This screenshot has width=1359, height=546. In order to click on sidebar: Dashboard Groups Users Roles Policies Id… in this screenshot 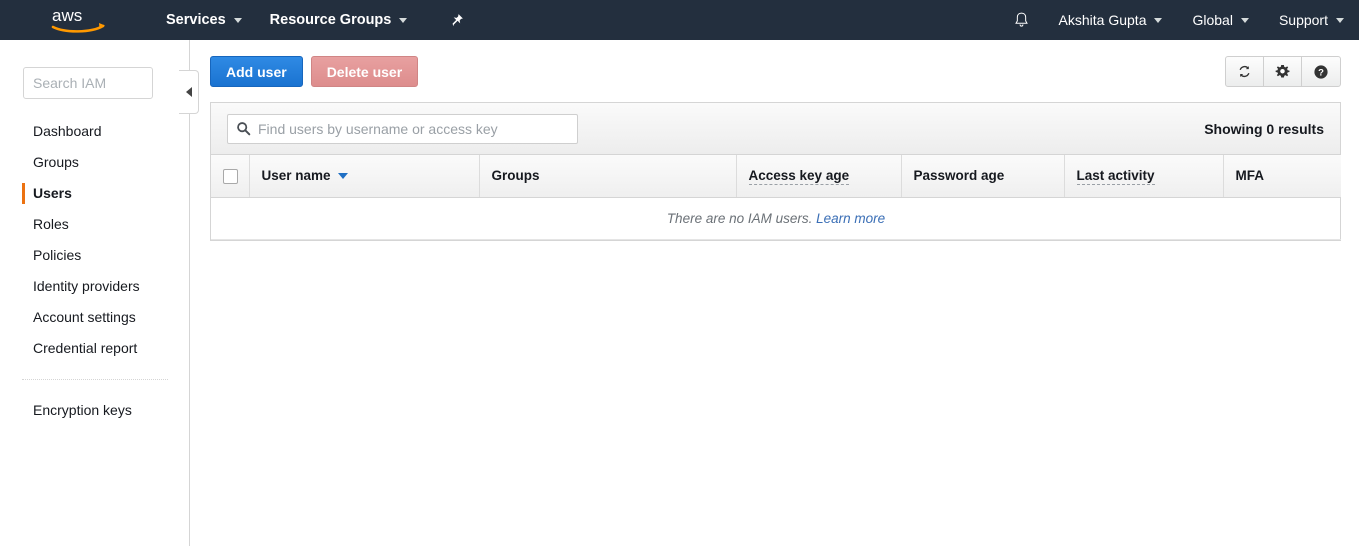, I will do `click(99, 293)`.